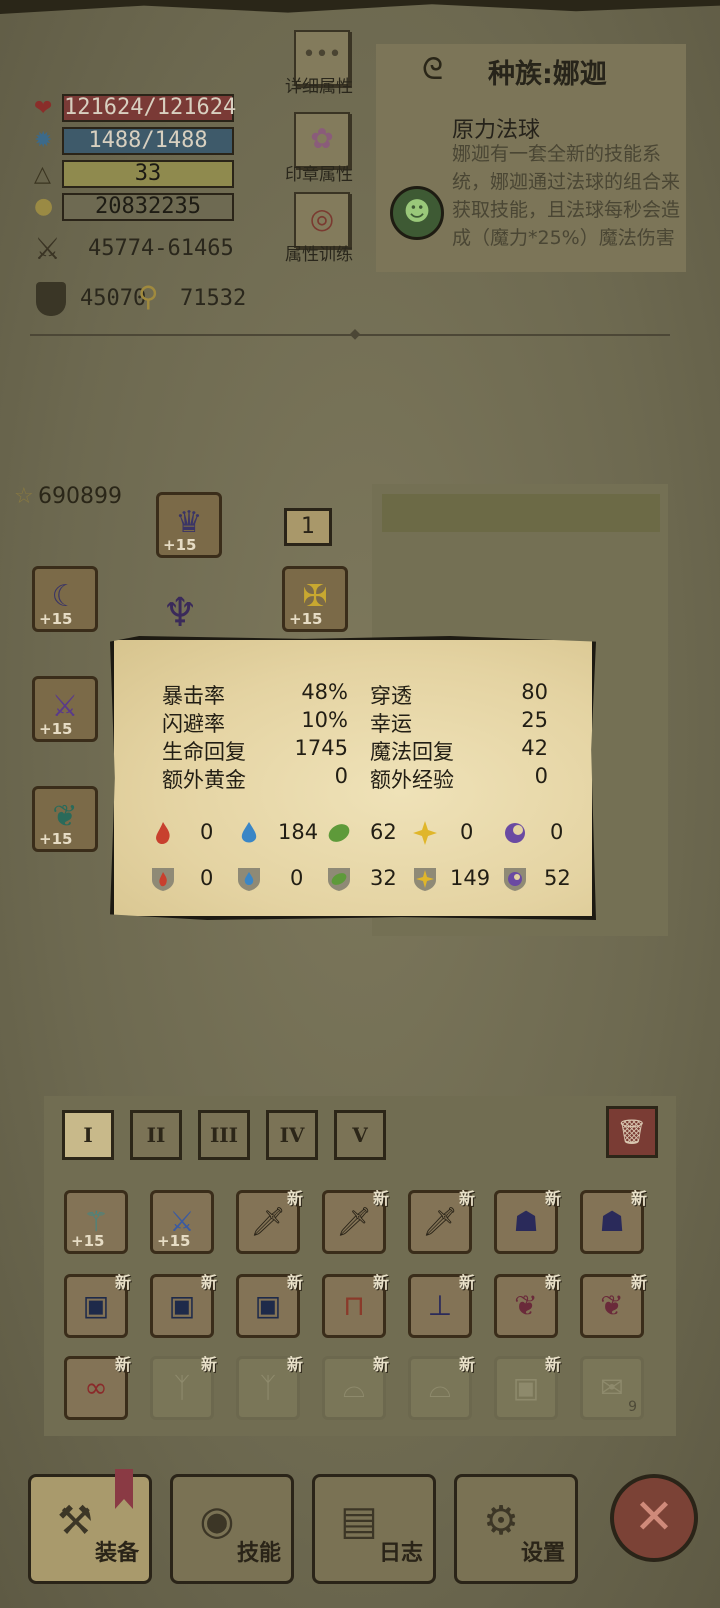 Image resolution: width=720 pixels, height=1608 pixels. I want to click on hp-regen-value: 1745, so click(321, 748).